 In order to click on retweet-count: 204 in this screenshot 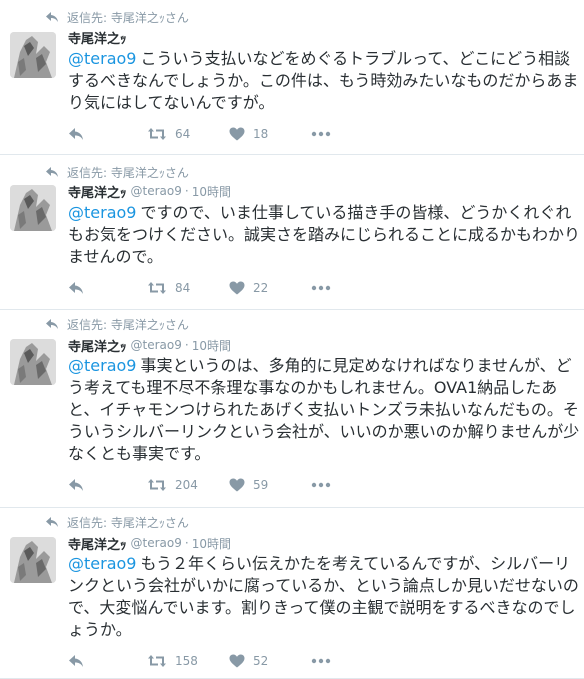, I will do `click(186, 485)`.